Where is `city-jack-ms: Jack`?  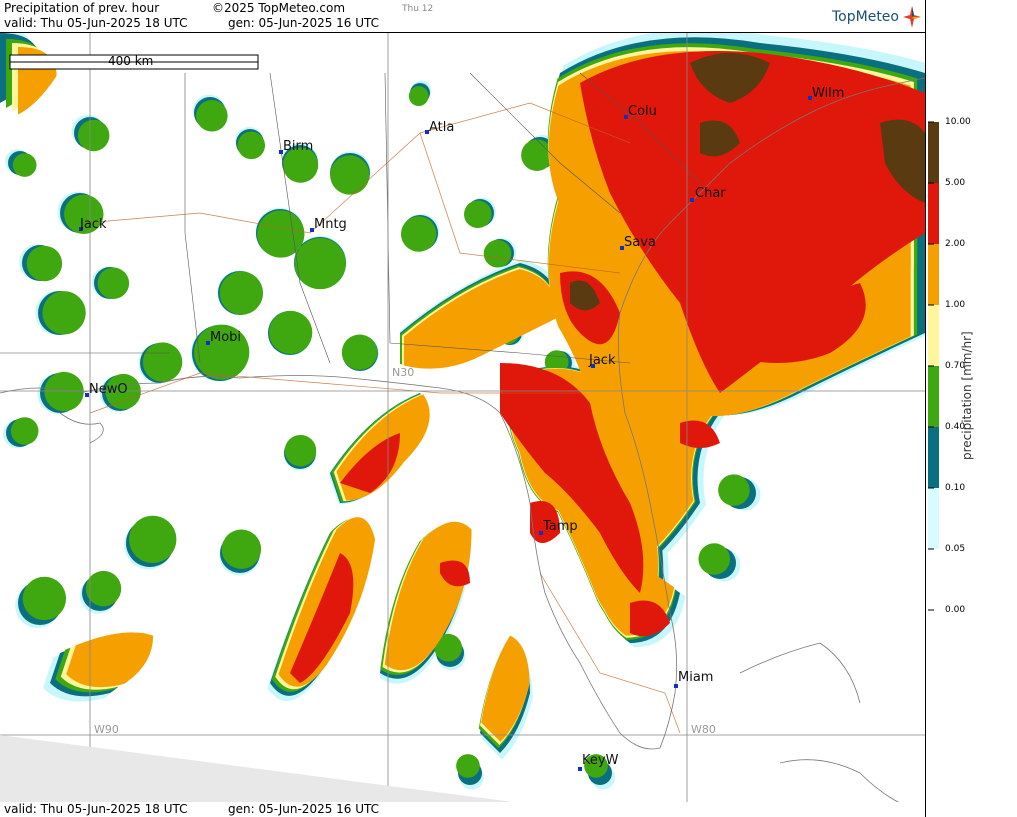
city-jack-ms: Jack is located at coordinates (93, 224).